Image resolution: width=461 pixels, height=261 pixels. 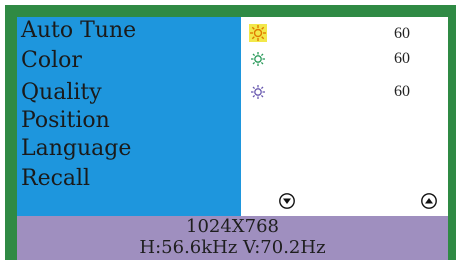 I want to click on menu-item-recall: Recall, so click(x=55, y=179).